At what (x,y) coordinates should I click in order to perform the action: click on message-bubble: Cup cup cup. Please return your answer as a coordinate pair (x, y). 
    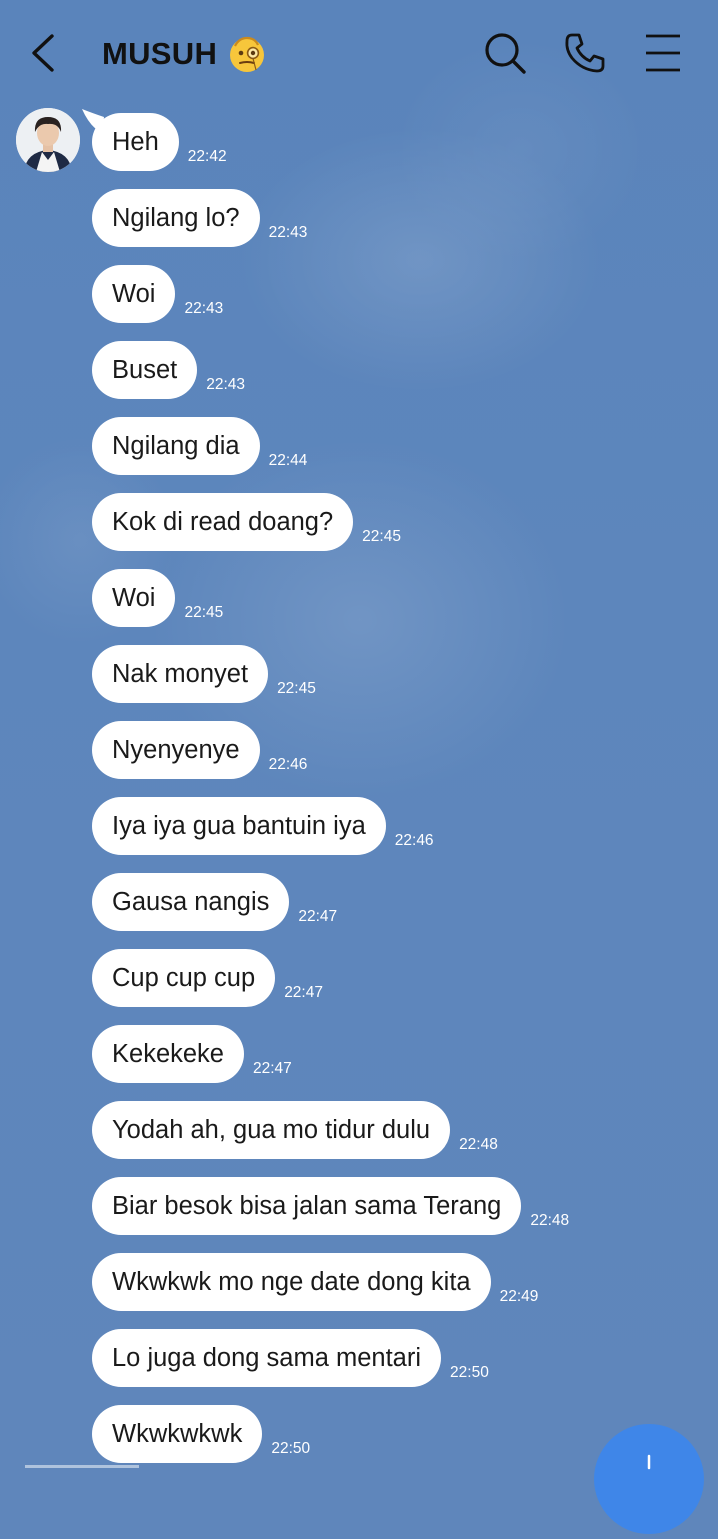
    Looking at the image, I should click on (184, 978).